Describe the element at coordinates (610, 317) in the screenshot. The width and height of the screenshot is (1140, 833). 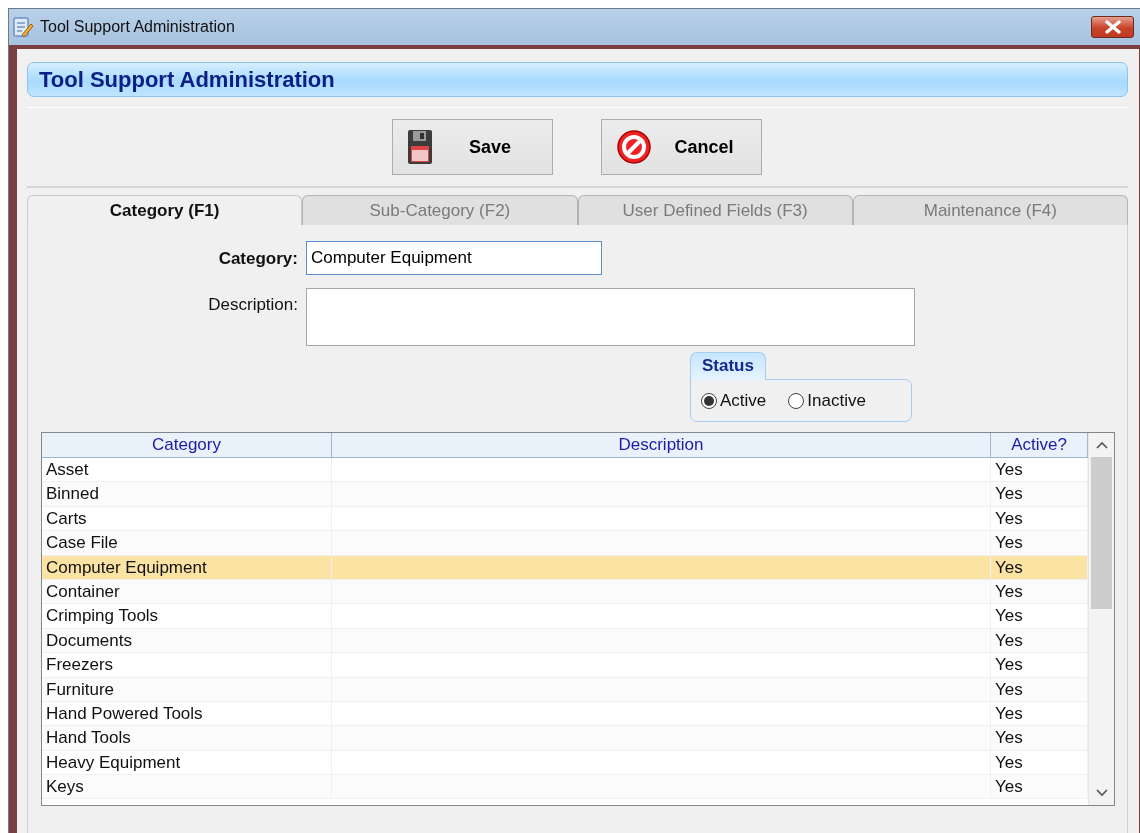
I see `description-field` at that location.